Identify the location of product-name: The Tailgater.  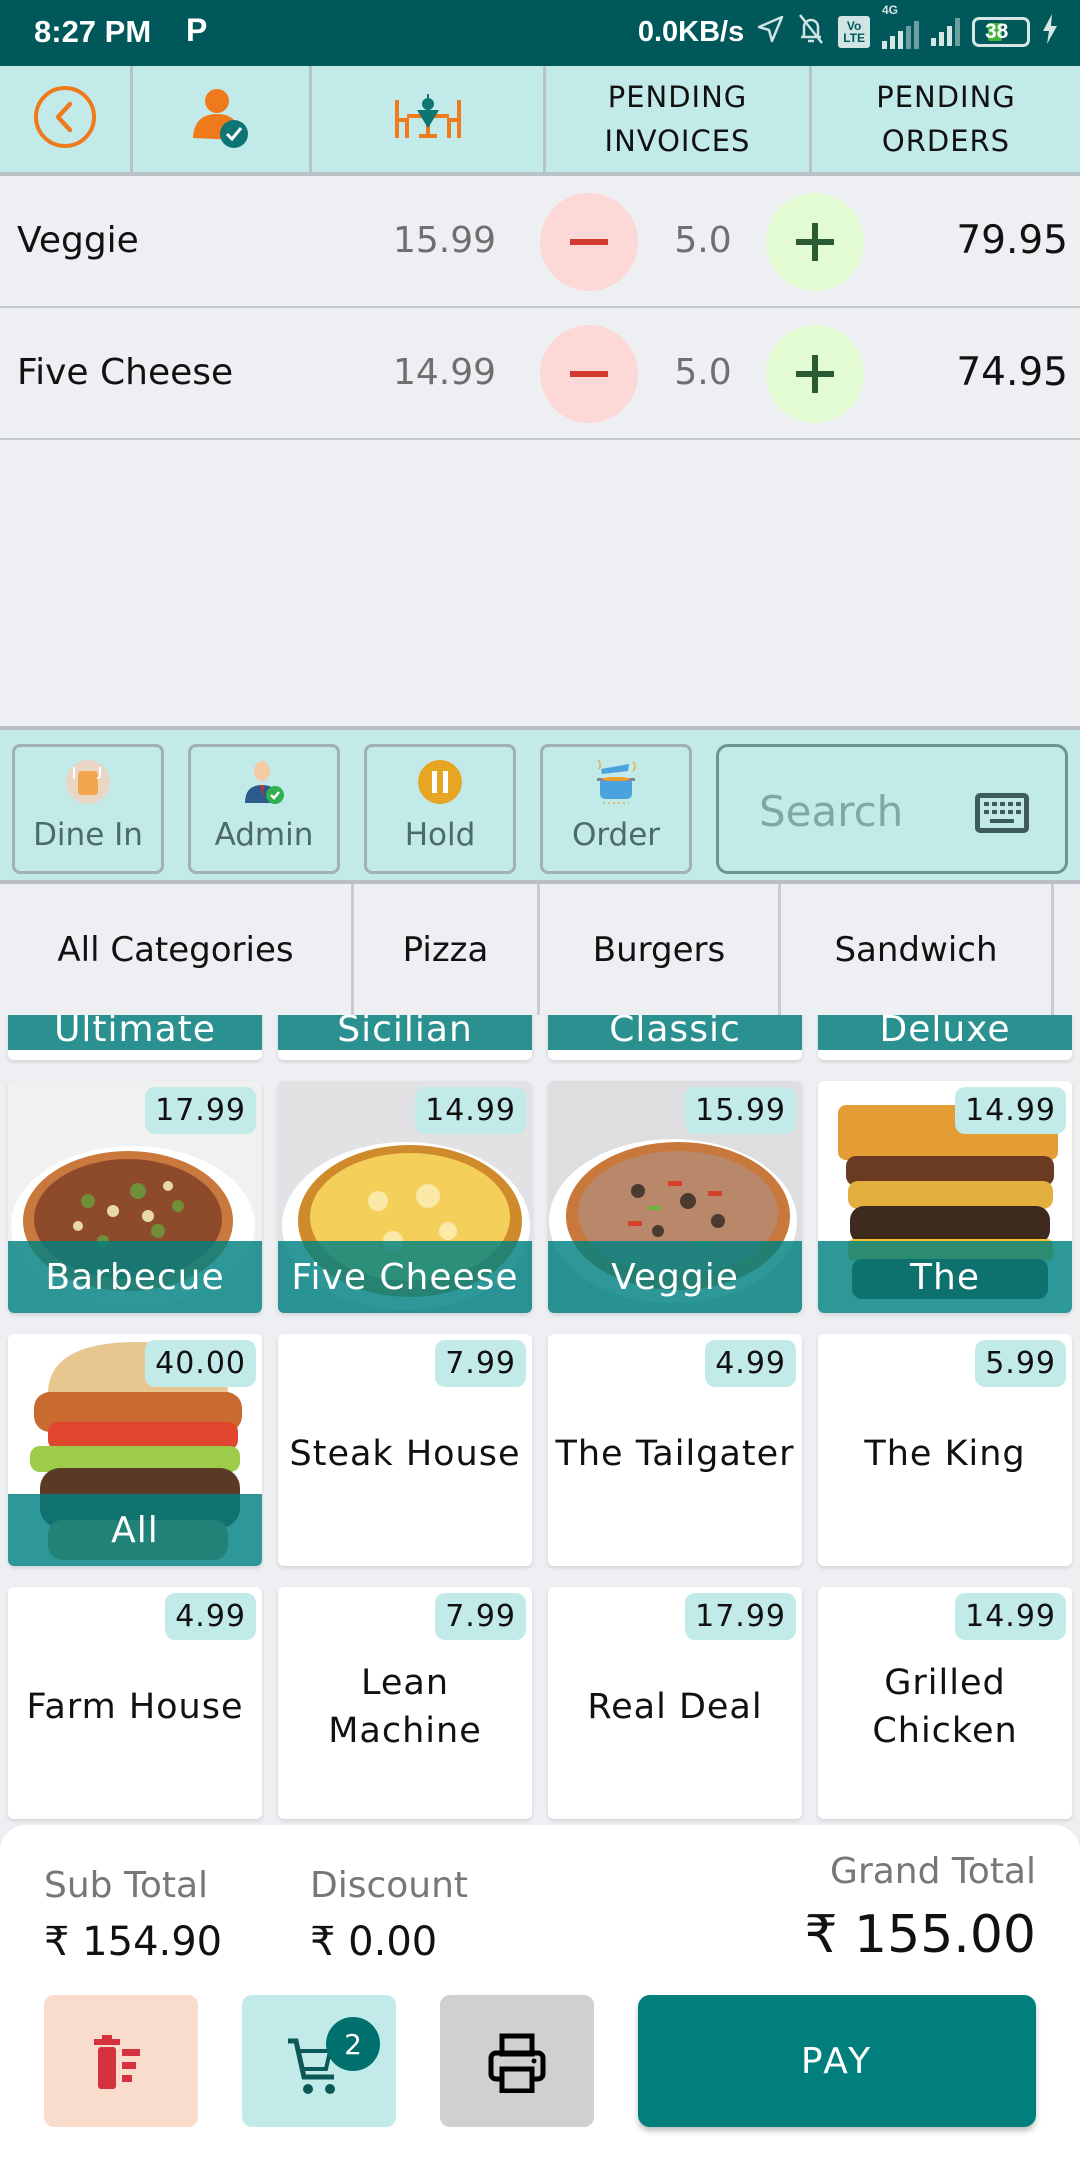
(675, 1454).